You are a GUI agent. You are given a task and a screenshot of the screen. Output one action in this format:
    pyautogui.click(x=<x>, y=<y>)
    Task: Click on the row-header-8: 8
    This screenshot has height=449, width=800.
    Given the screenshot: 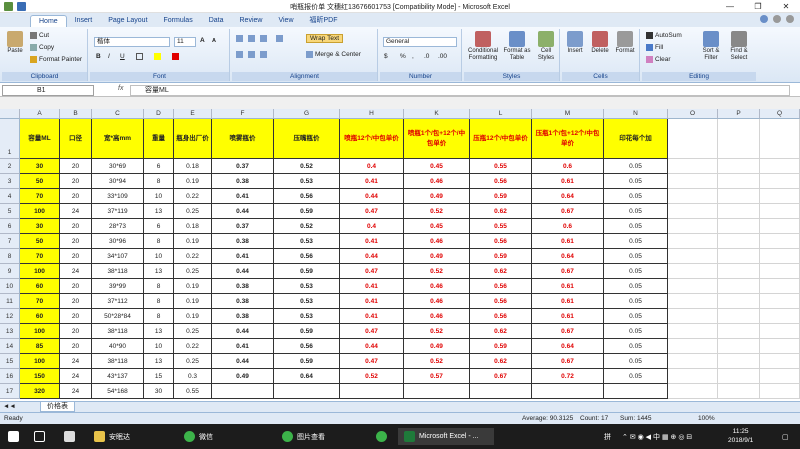 What is the action you would take?
    pyautogui.click(x=10, y=256)
    